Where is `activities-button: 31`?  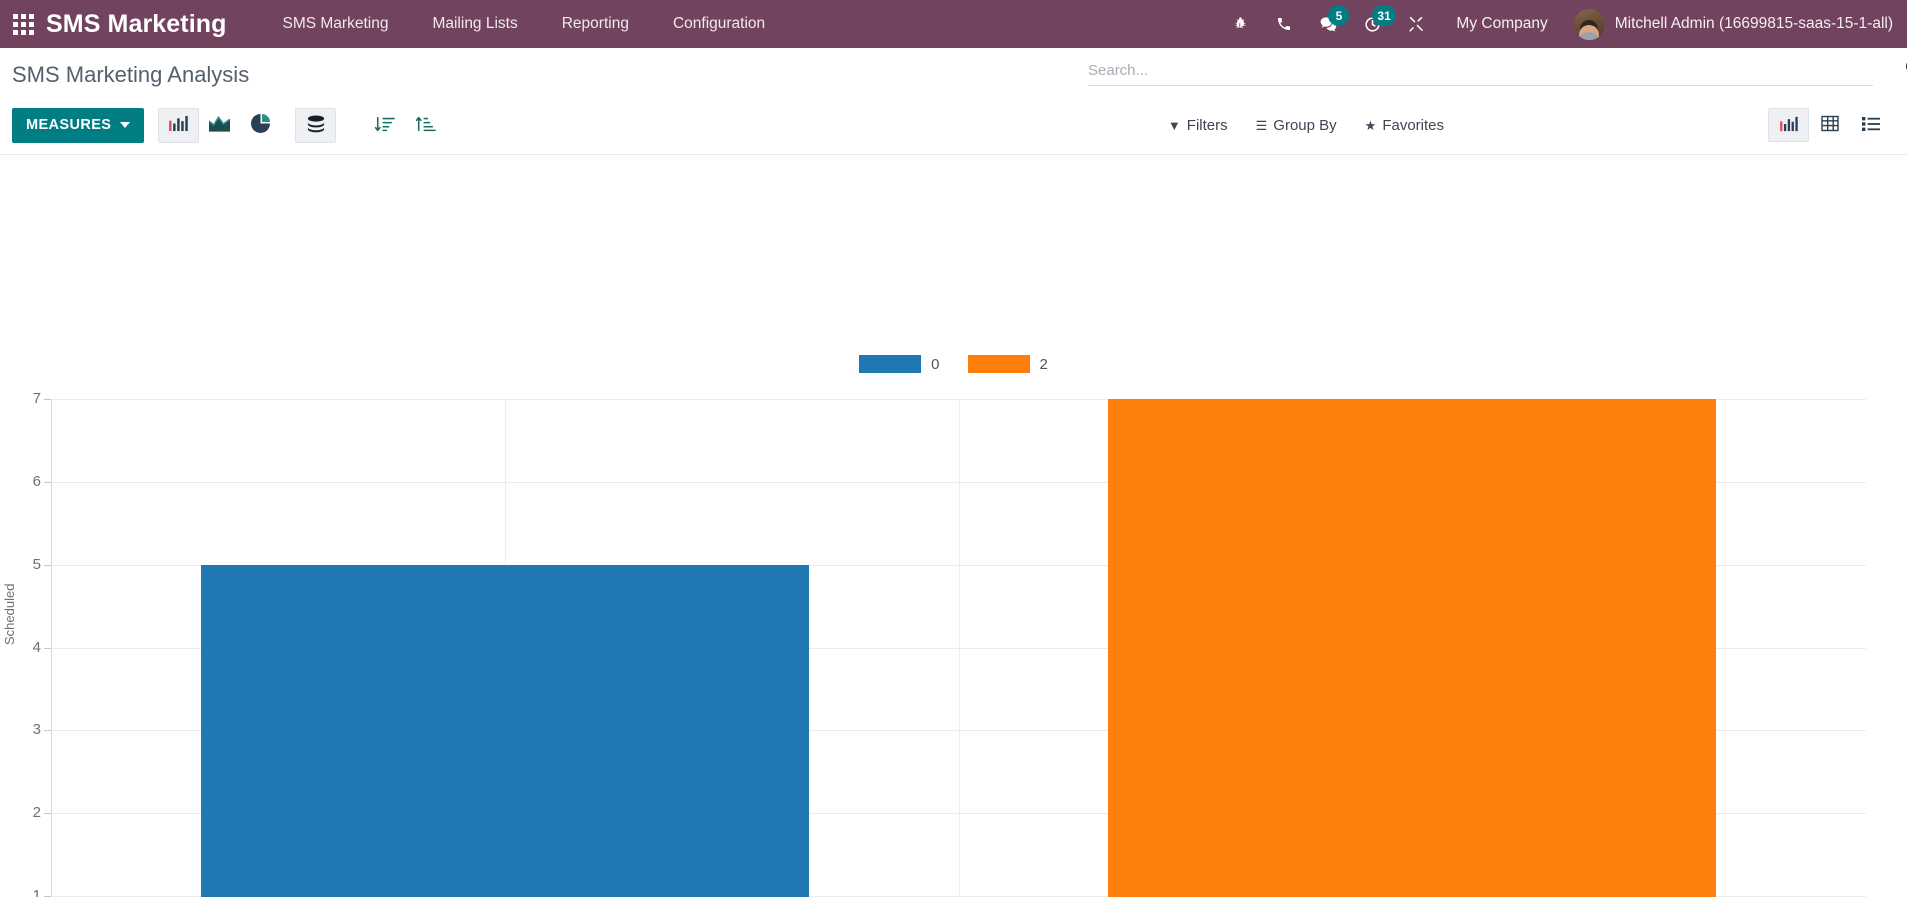 activities-button: 31 is located at coordinates (1373, 24).